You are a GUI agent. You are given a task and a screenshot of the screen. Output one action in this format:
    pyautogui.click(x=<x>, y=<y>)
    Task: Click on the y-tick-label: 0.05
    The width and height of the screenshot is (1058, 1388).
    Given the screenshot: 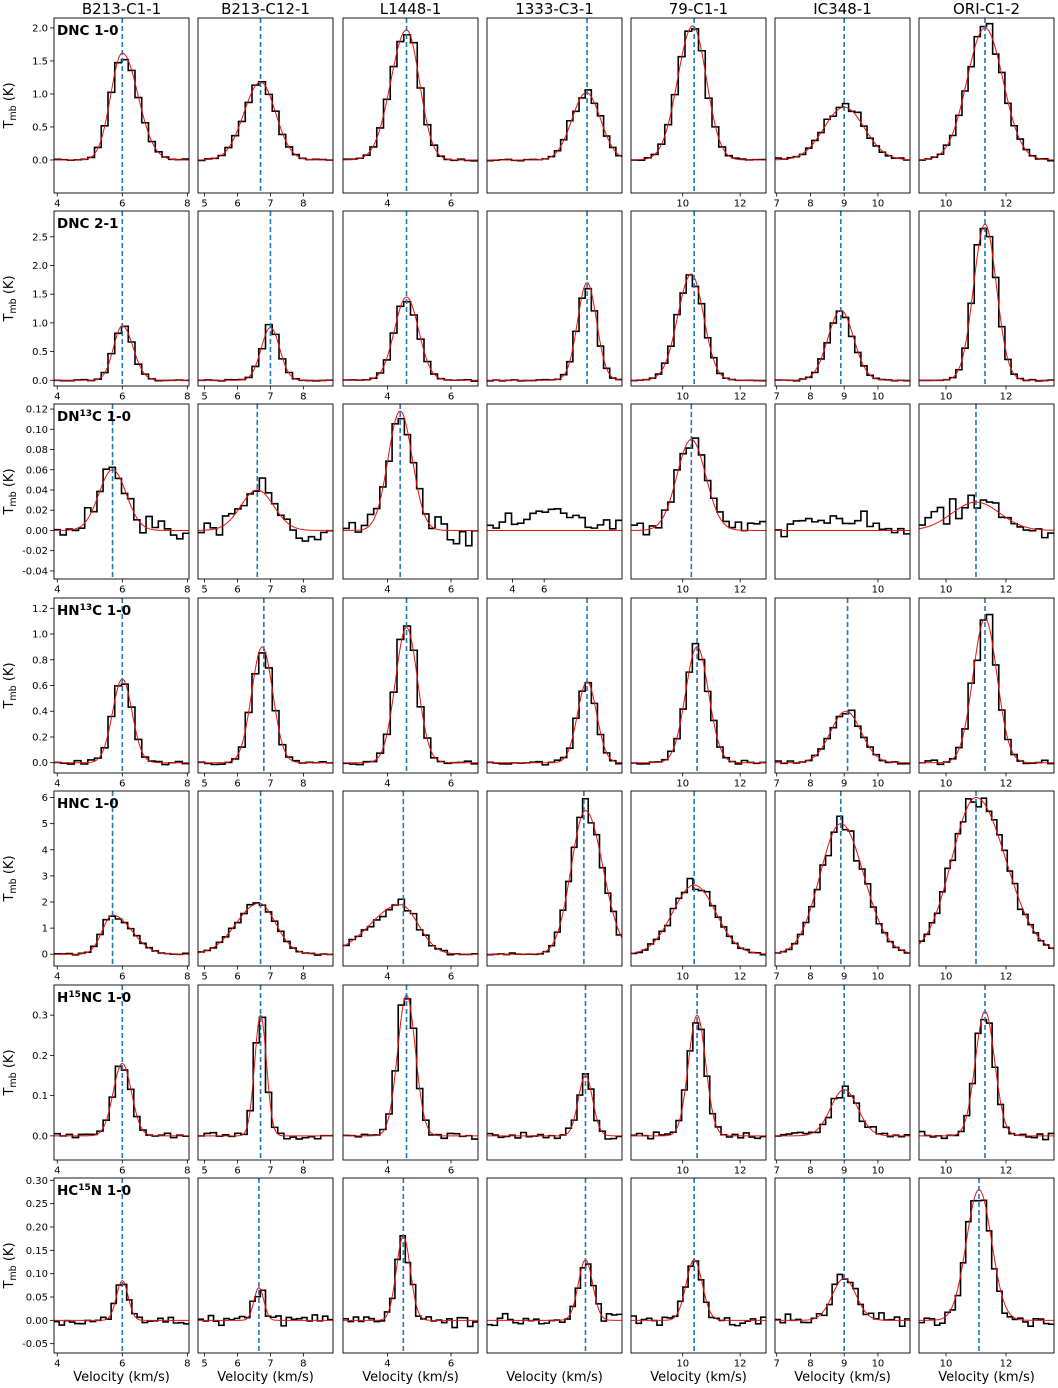 What is the action you would take?
    pyautogui.click(x=37, y=1298)
    